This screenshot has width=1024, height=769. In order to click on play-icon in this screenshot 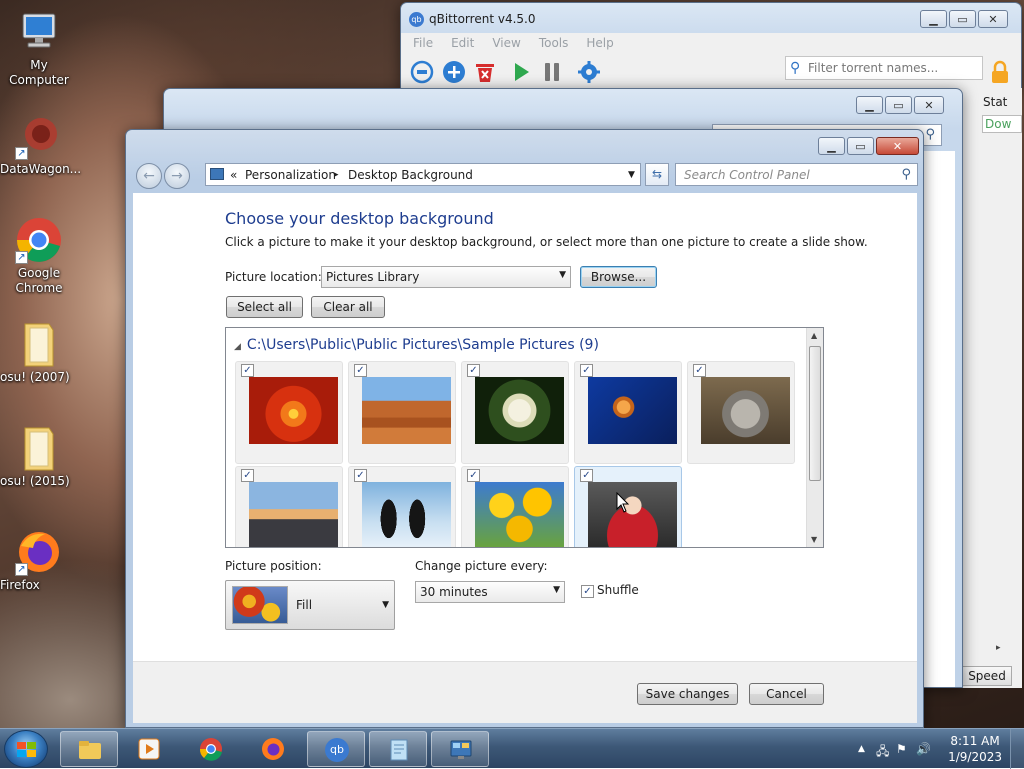, I will do `click(522, 72)`.